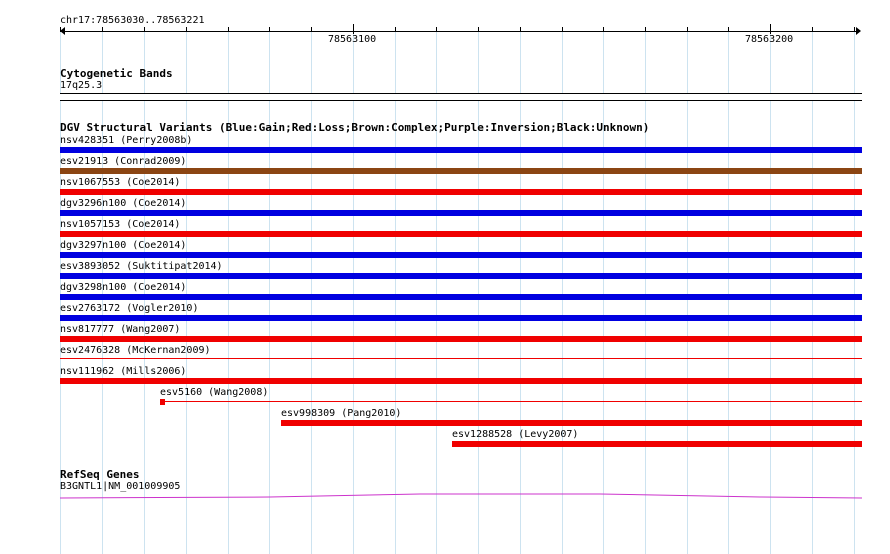 Image resolution: width=890 pixels, height=554 pixels. I want to click on refseq-track-title: RefSeq Genes, so click(99, 474).